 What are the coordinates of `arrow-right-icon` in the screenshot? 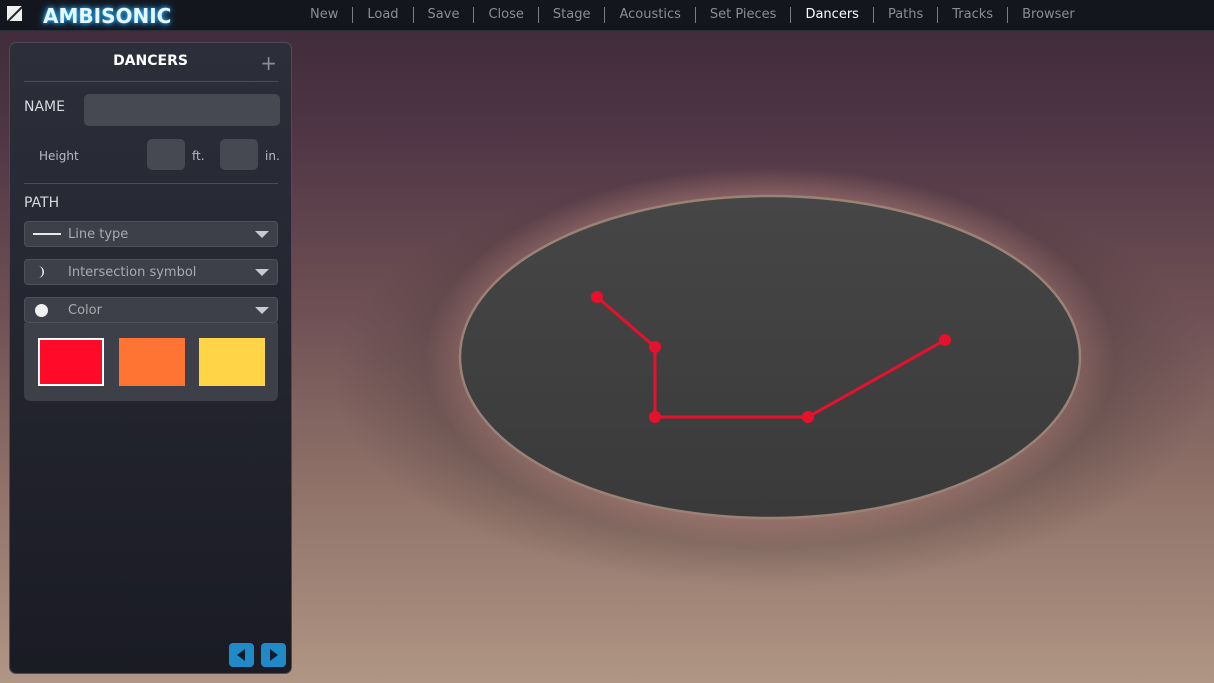 It's located at (274, 655).